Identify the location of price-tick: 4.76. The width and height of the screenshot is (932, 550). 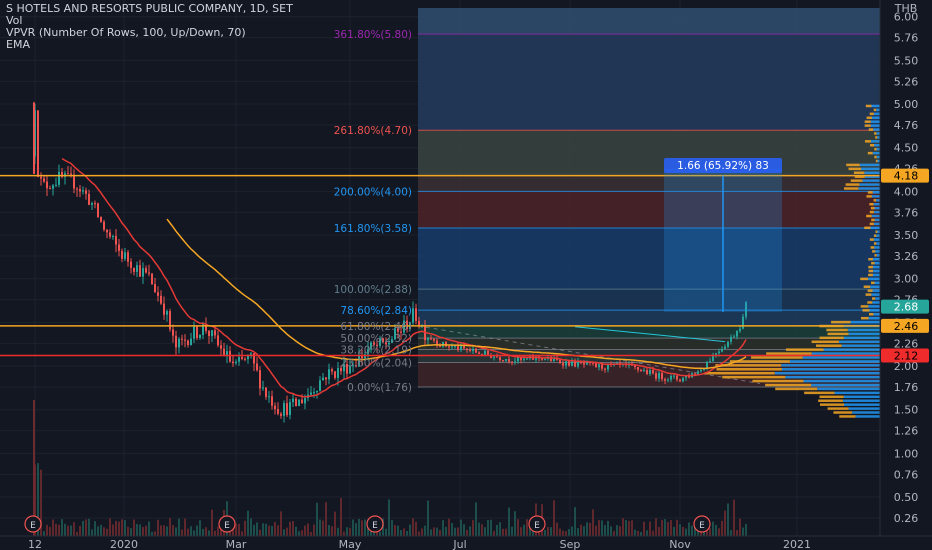
(906, 125).